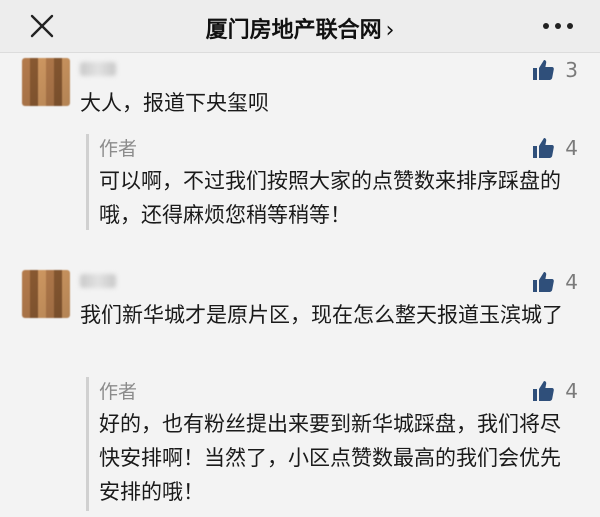 This screenshot has height=517, width=600. What do you see at coordinates (558, 26) in the screenshot?
I see `more-dots-icon` at bounding box center [558, 26].